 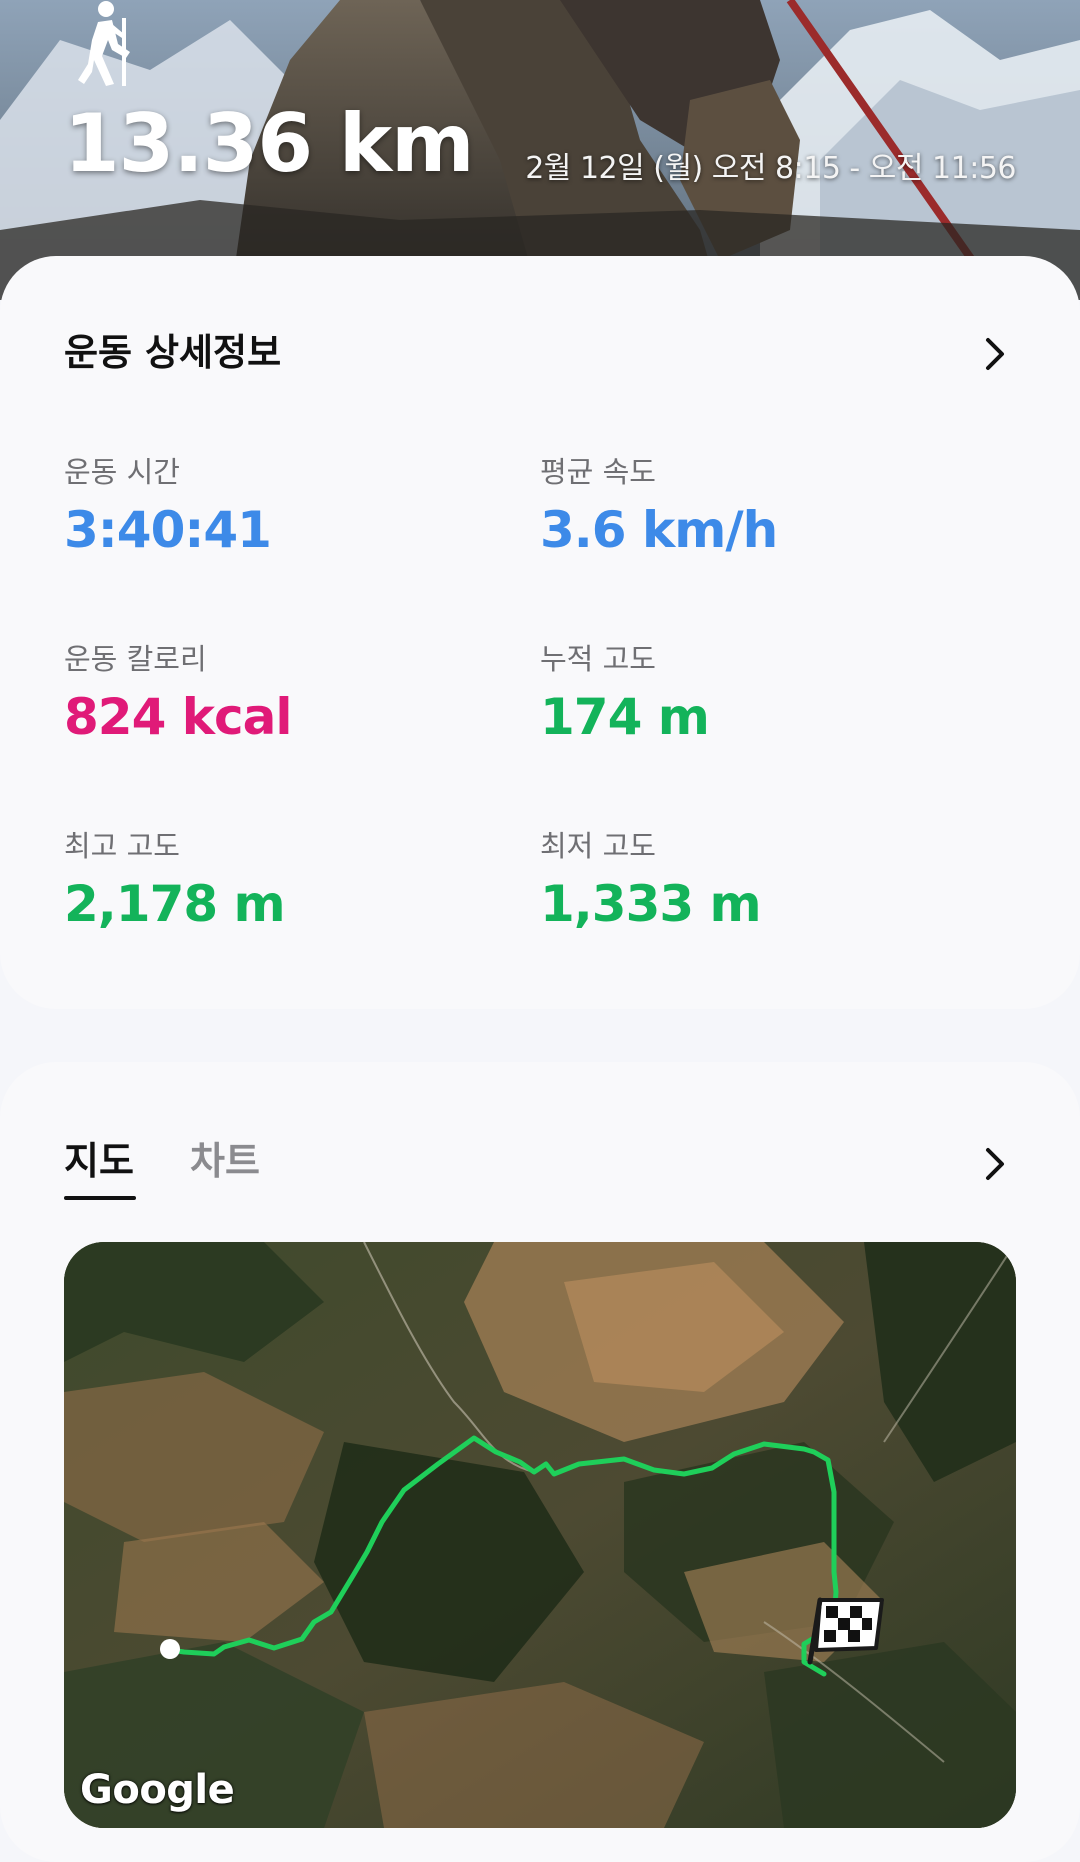 What do you see at coordinates (274, 507) in the screenshot?
I see `stat-workout-time: 운동 시간 3:40:41` at bounding box center [274, 507].